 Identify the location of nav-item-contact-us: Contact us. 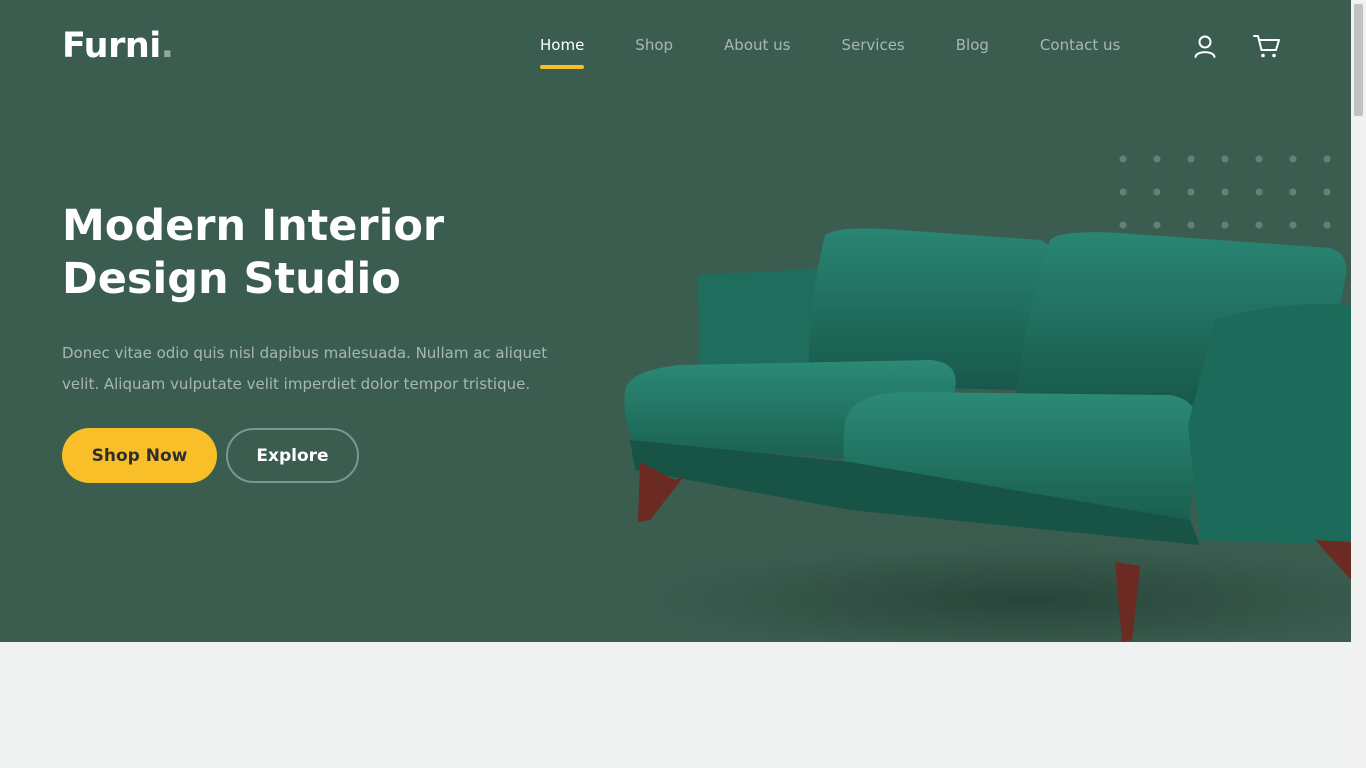
(1080, 45).